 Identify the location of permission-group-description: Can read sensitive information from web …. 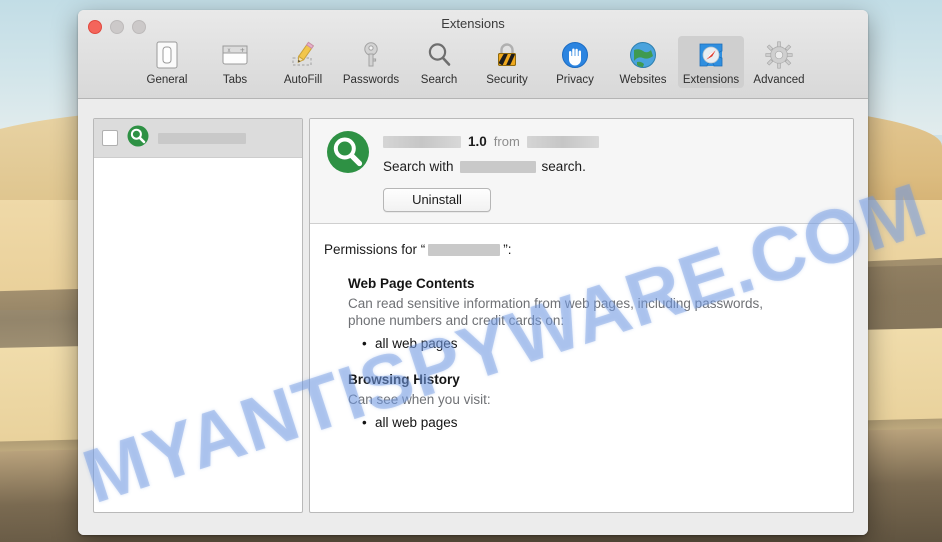
(555, 312).